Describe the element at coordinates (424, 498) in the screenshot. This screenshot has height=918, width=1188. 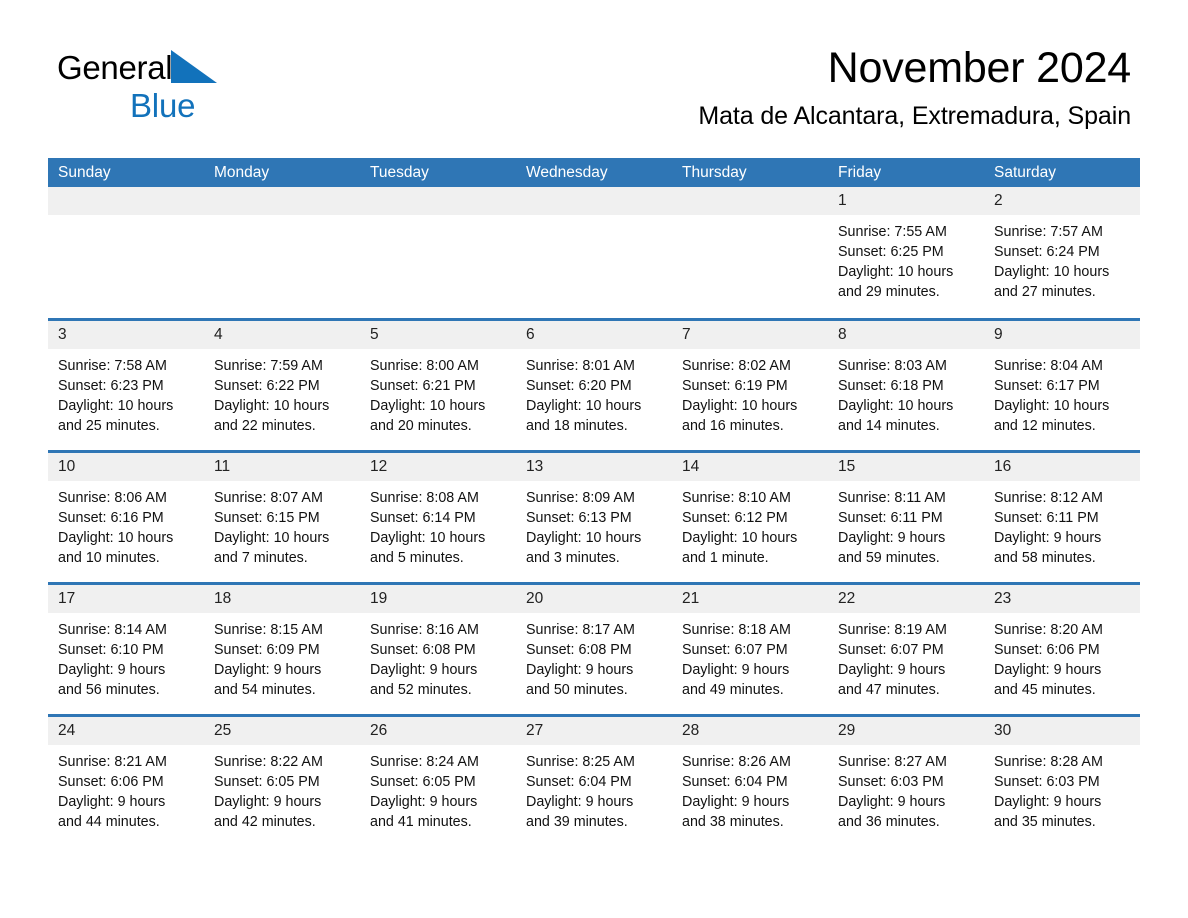
I see `sunrise-text: Sunrise: 8:08 AM` at that location.